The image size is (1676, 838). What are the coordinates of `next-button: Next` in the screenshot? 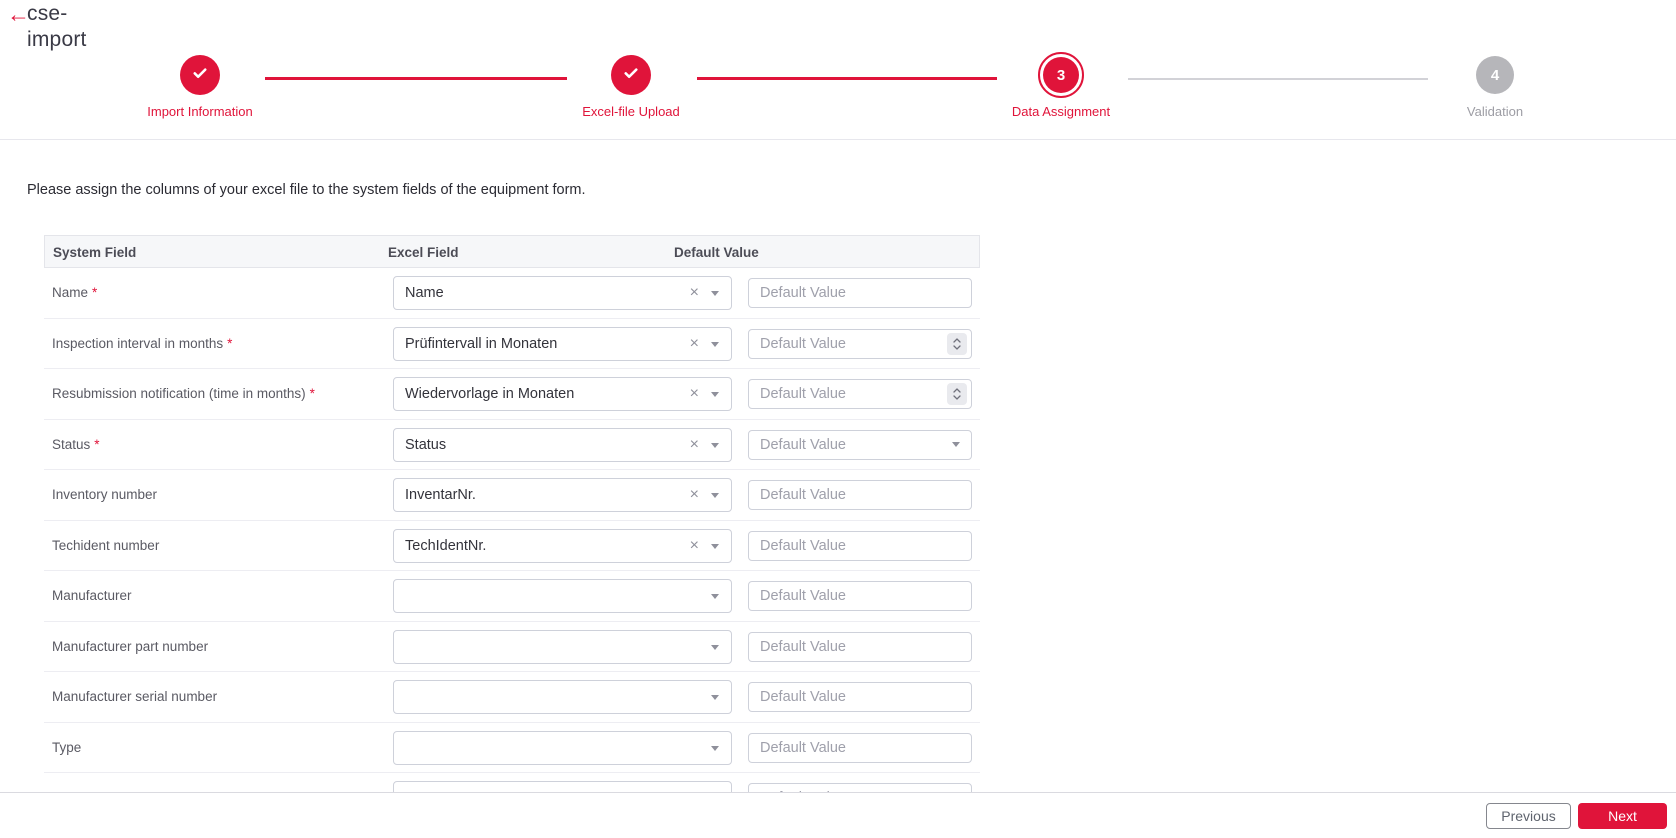 It's located at (1622, 816).